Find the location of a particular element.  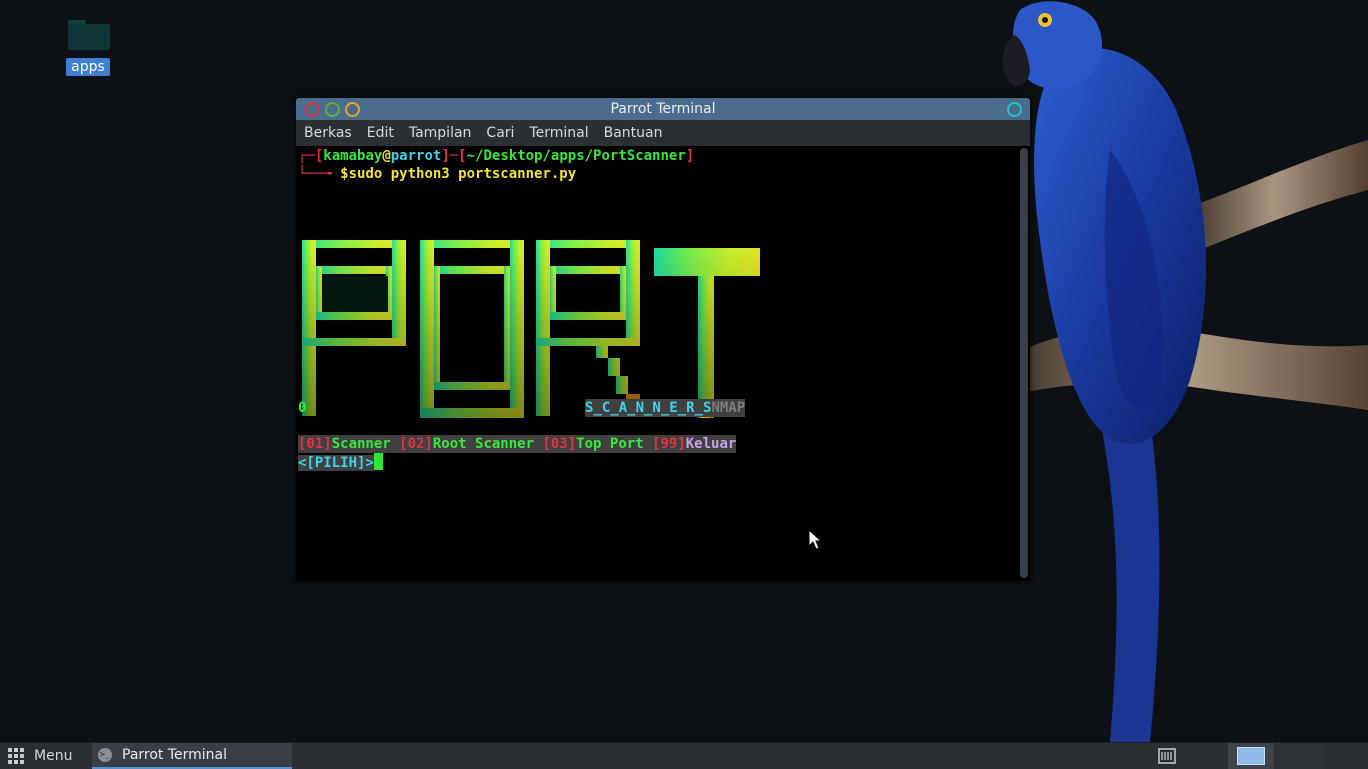

close-button is located at coordinates (312, 109).